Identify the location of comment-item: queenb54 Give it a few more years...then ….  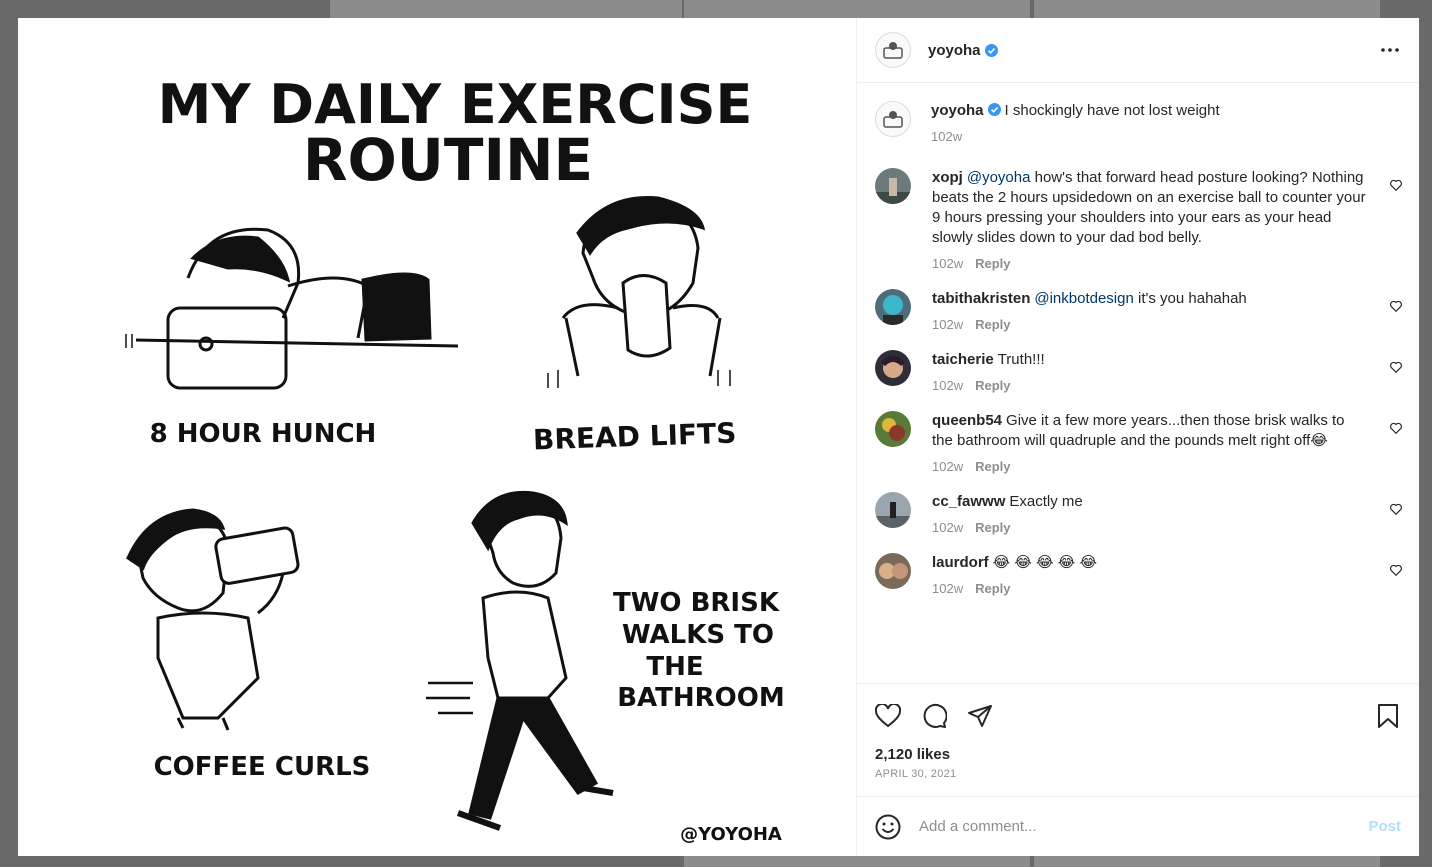
(1139, 443).